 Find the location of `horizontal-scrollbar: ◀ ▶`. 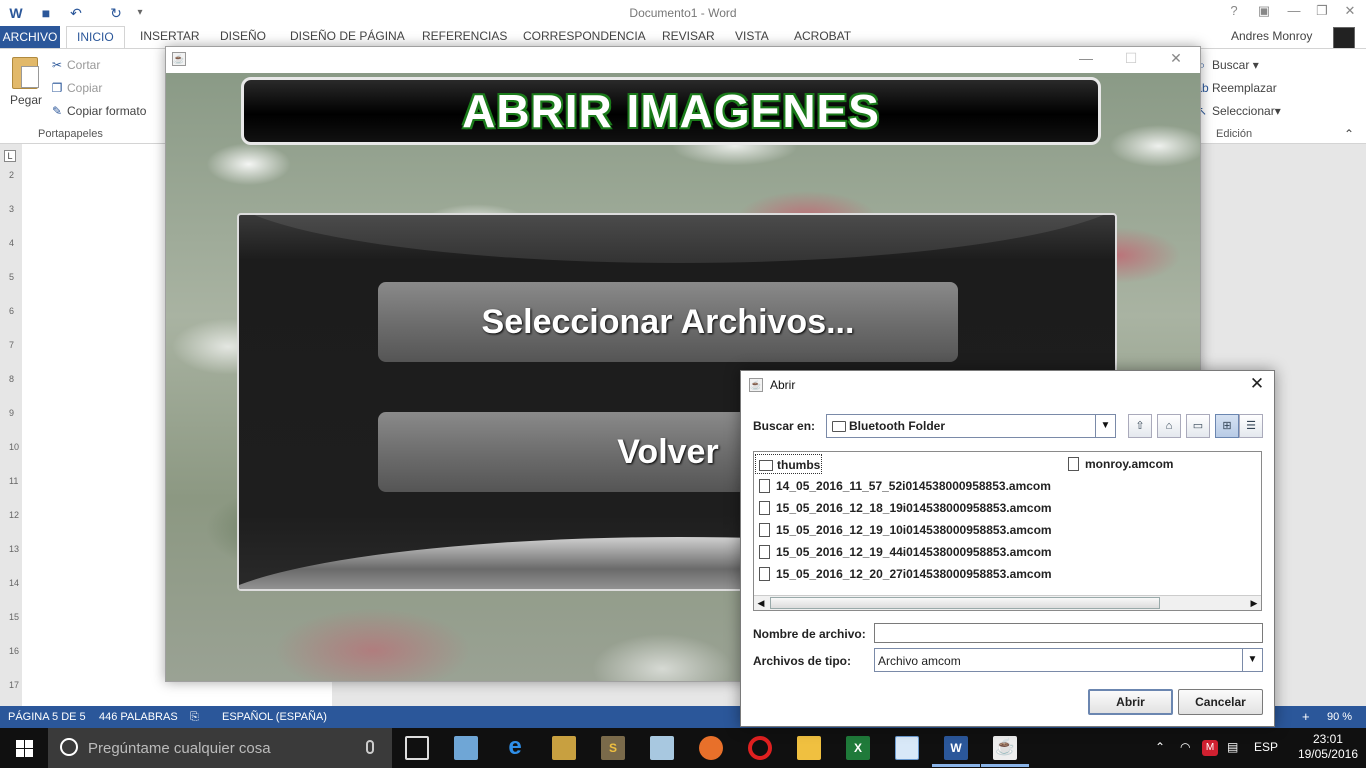

horizontal-scrollbar: ◀ ▶ is located at coordinates (1007, 602).